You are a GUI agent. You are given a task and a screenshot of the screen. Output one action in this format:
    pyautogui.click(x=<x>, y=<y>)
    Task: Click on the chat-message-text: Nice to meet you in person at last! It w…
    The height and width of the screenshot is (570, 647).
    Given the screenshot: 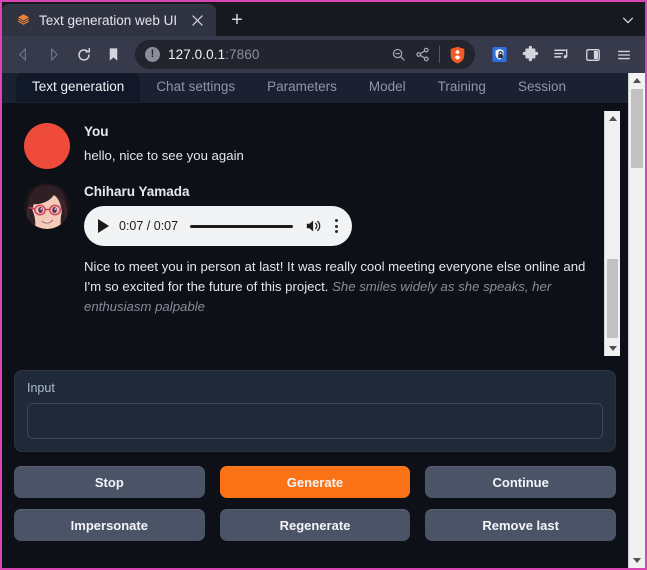 What is the action you would take?
    pyautogui.click(x=340, y=287)
    